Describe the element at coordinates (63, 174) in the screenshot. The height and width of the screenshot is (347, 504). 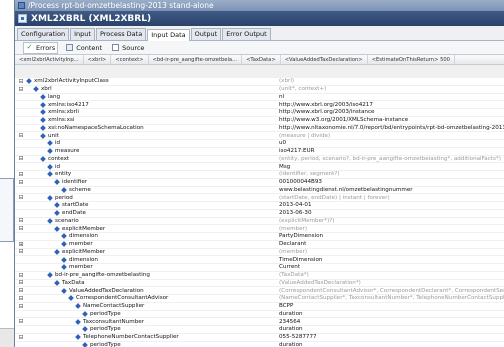
I see `node-label: entity` at that location.